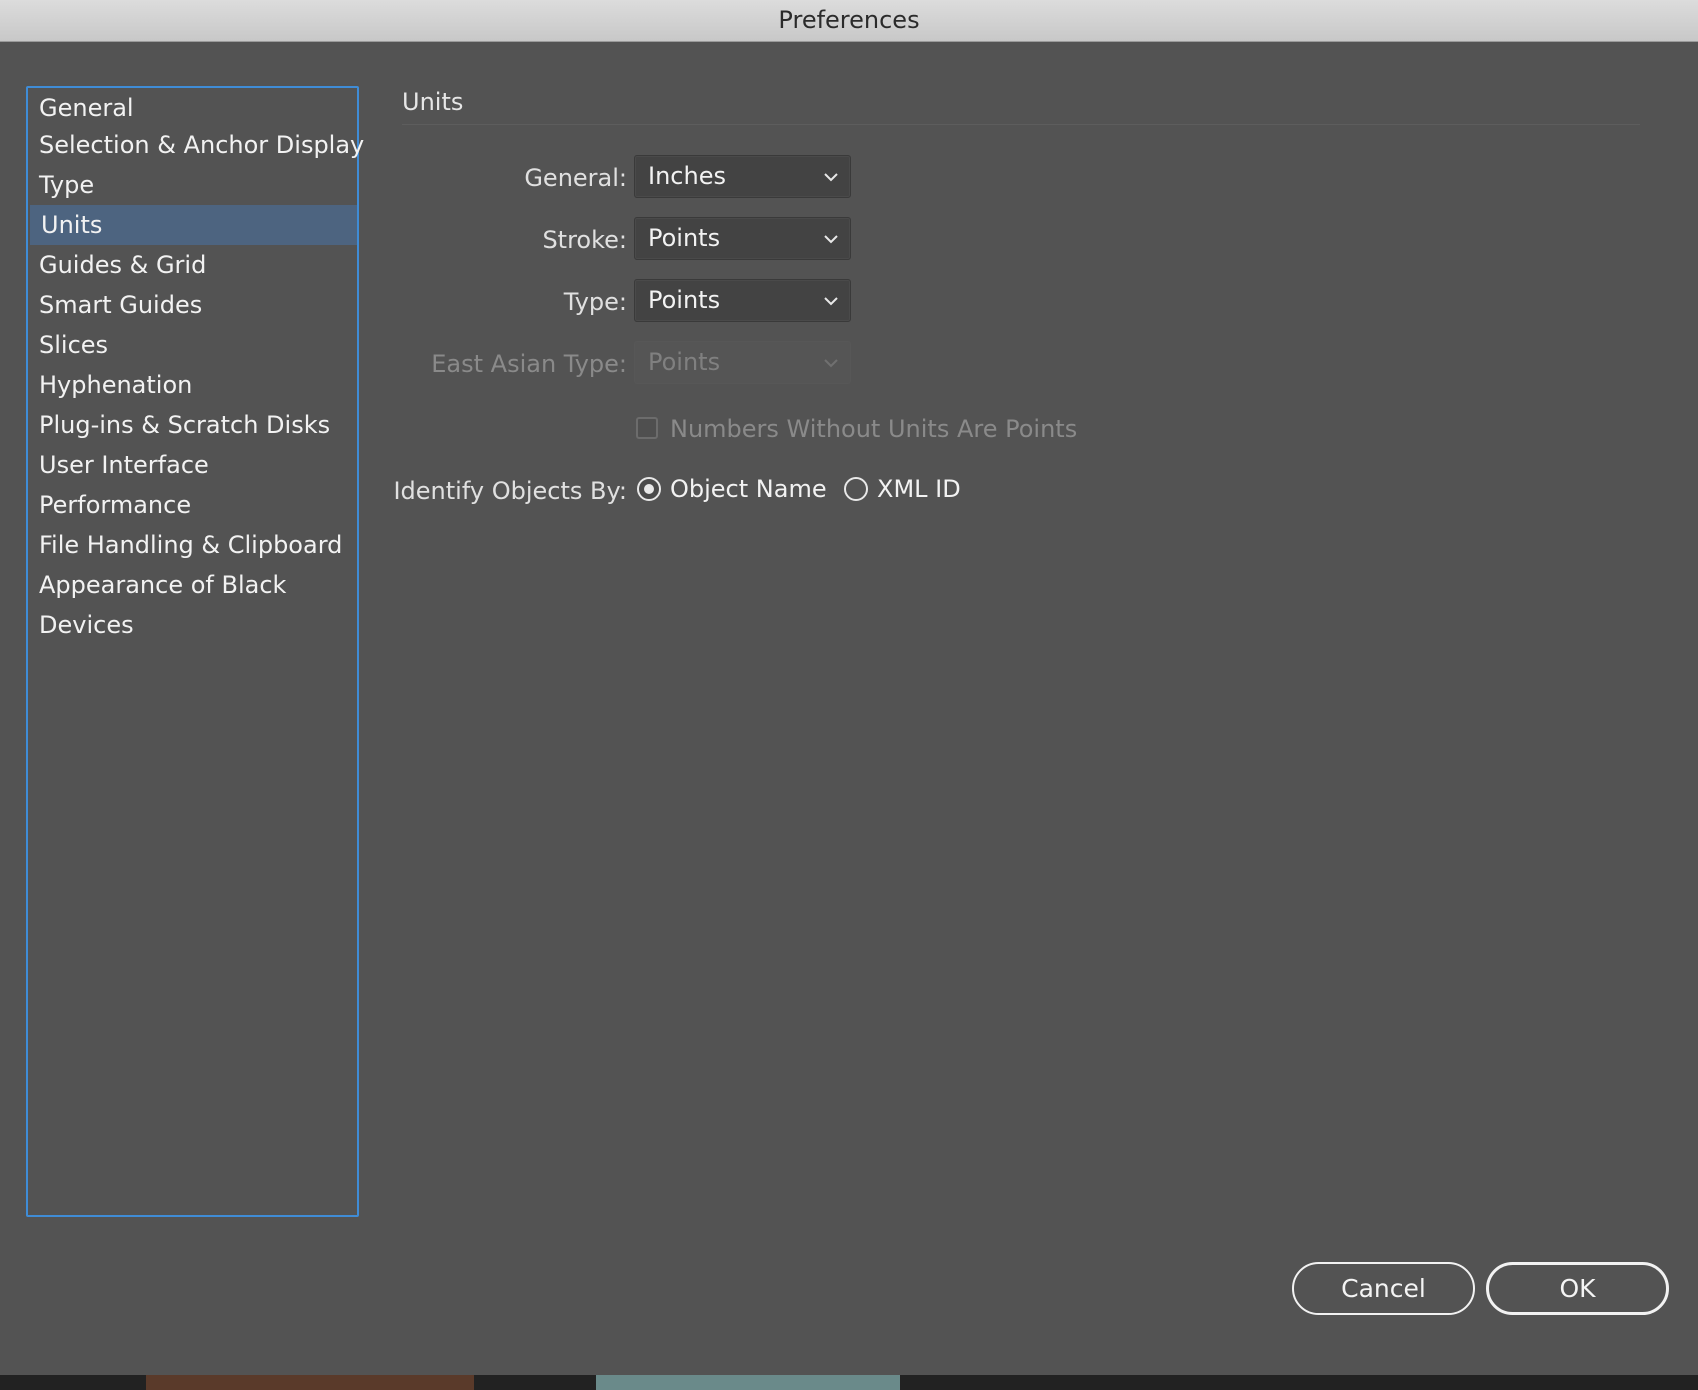 This screenshot has width=1698, height=1390. Describe the element at coordinates (1383, 1288) in the screenshot. I see `cancel-button: Cancel` at that location.